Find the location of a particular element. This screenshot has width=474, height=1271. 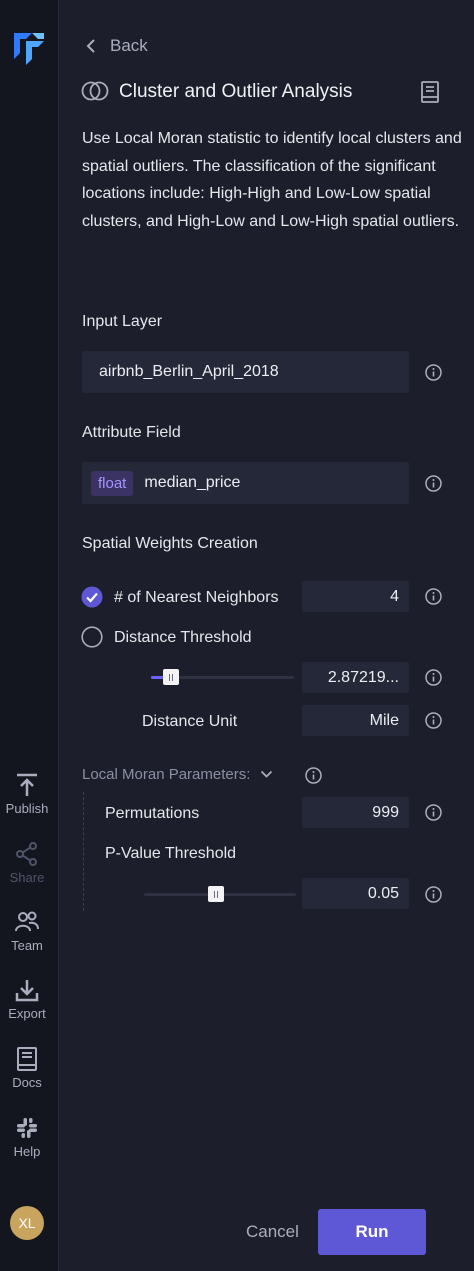

pvalue-slider is located at coordinates (220, 894).